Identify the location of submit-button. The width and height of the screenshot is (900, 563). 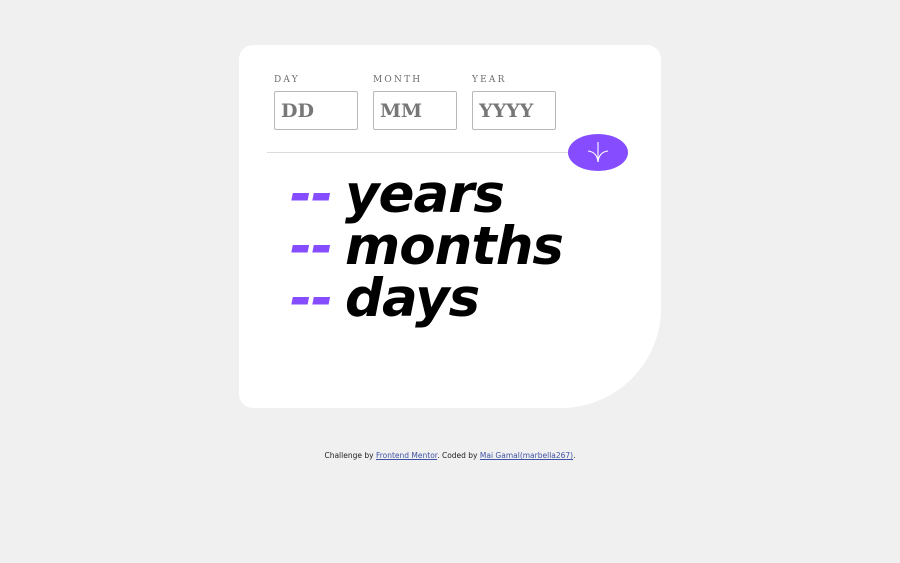
(598, 152).